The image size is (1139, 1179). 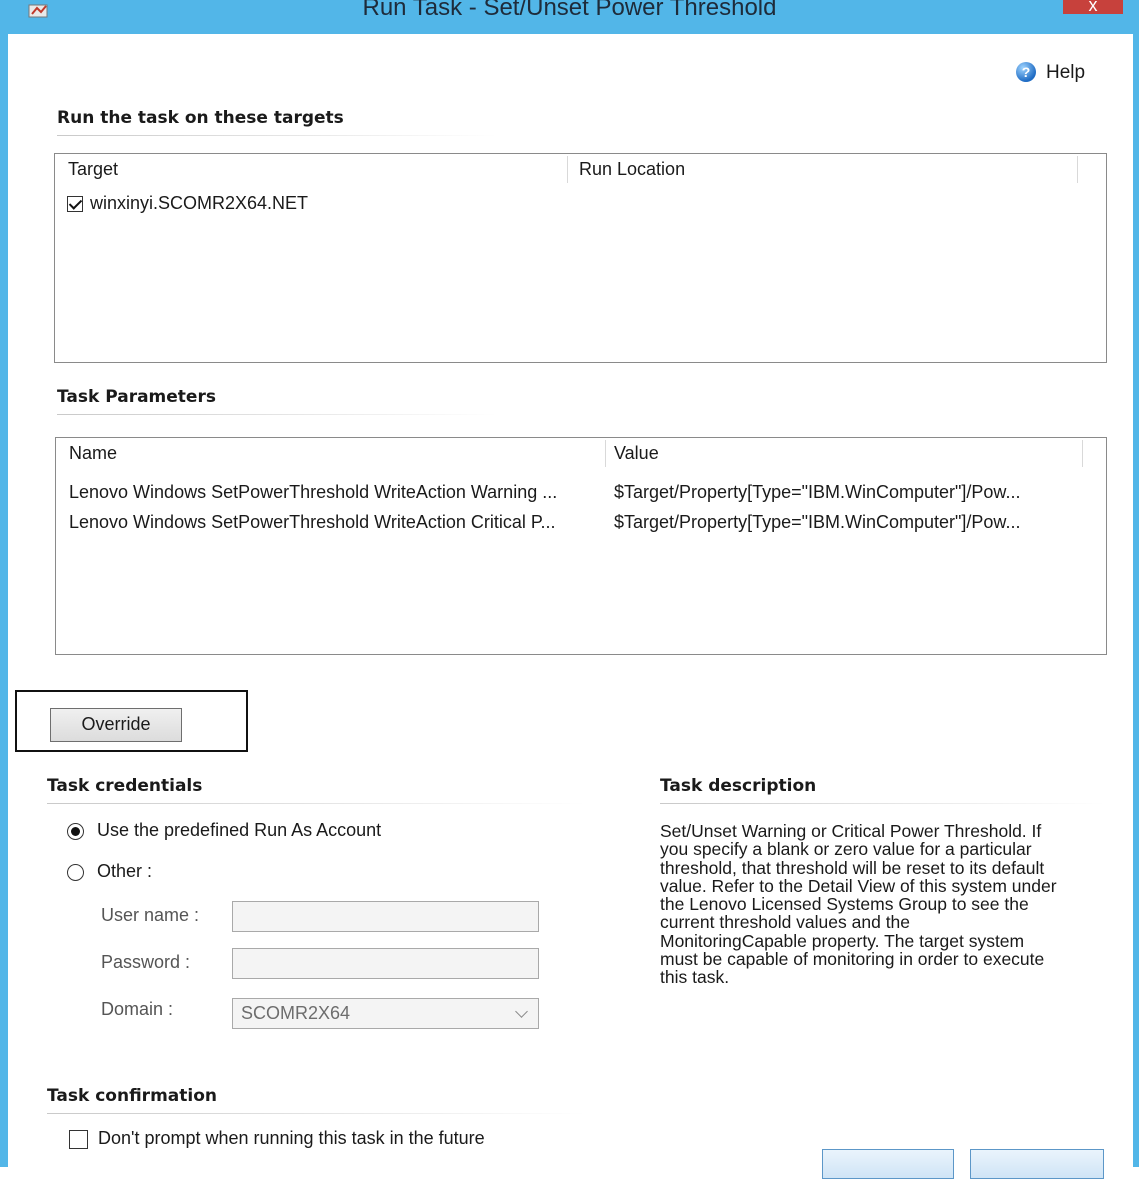 What do you see at coordinates (75, 831) in the screenshot?
I see `predefined-account-radio` at bounding box center [75, 831].